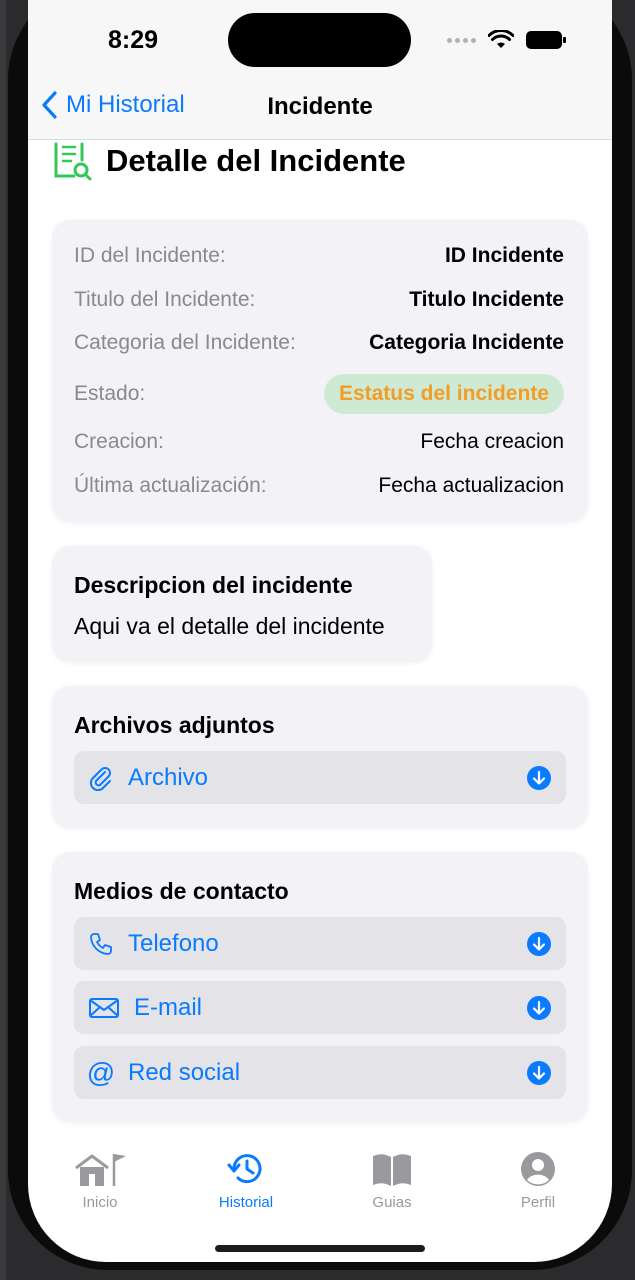 The height and width of the screenshot is (1280, 635). I want to click on description-text: Aqui va el detalle del incidente, so click(229, 626).